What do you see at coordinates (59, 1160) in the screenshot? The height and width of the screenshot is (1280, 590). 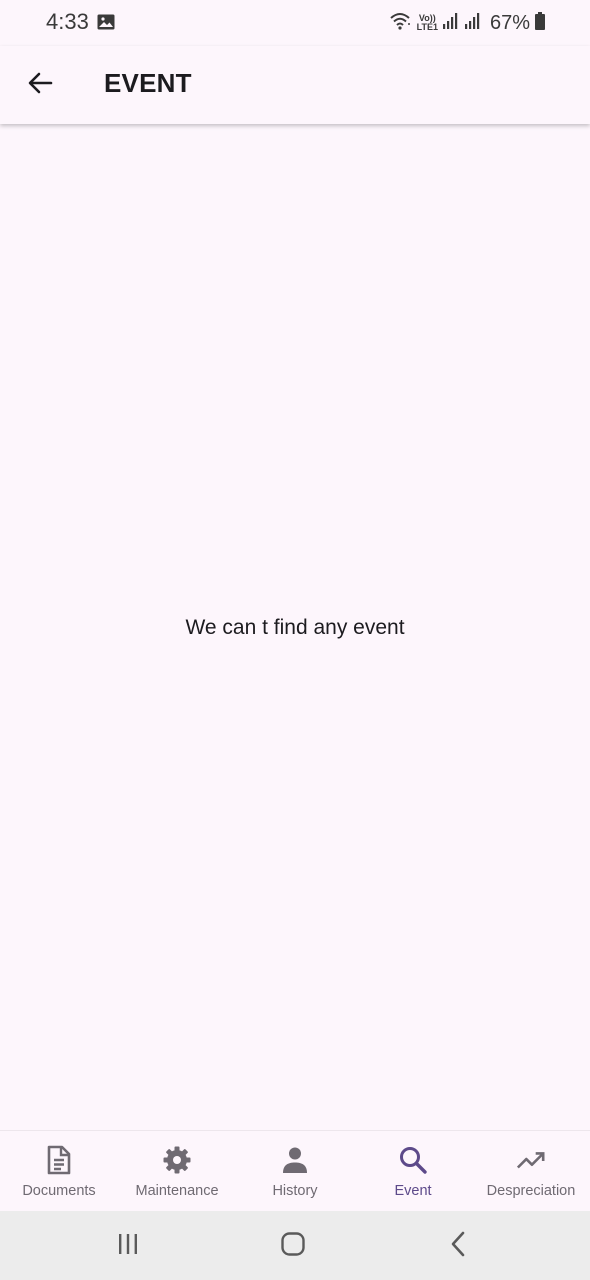 I see `document-icon` at bounding box center [59, 1160].